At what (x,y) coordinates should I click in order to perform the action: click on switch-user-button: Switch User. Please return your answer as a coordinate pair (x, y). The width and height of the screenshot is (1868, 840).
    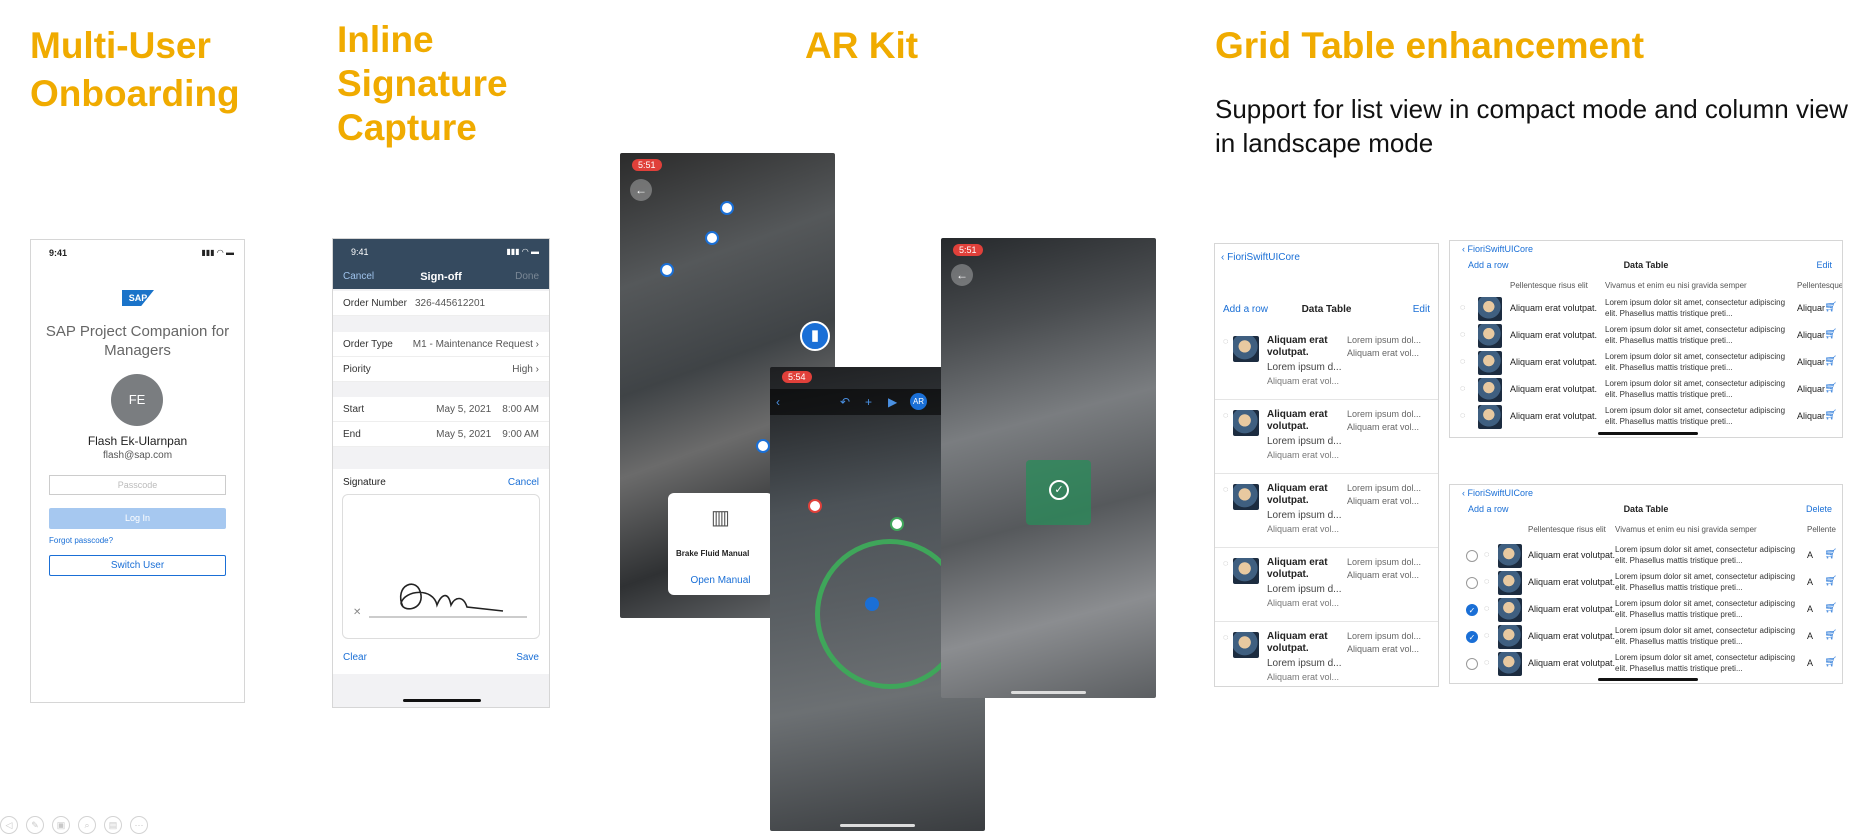
    Looking at the image, I should click on (137, 565).